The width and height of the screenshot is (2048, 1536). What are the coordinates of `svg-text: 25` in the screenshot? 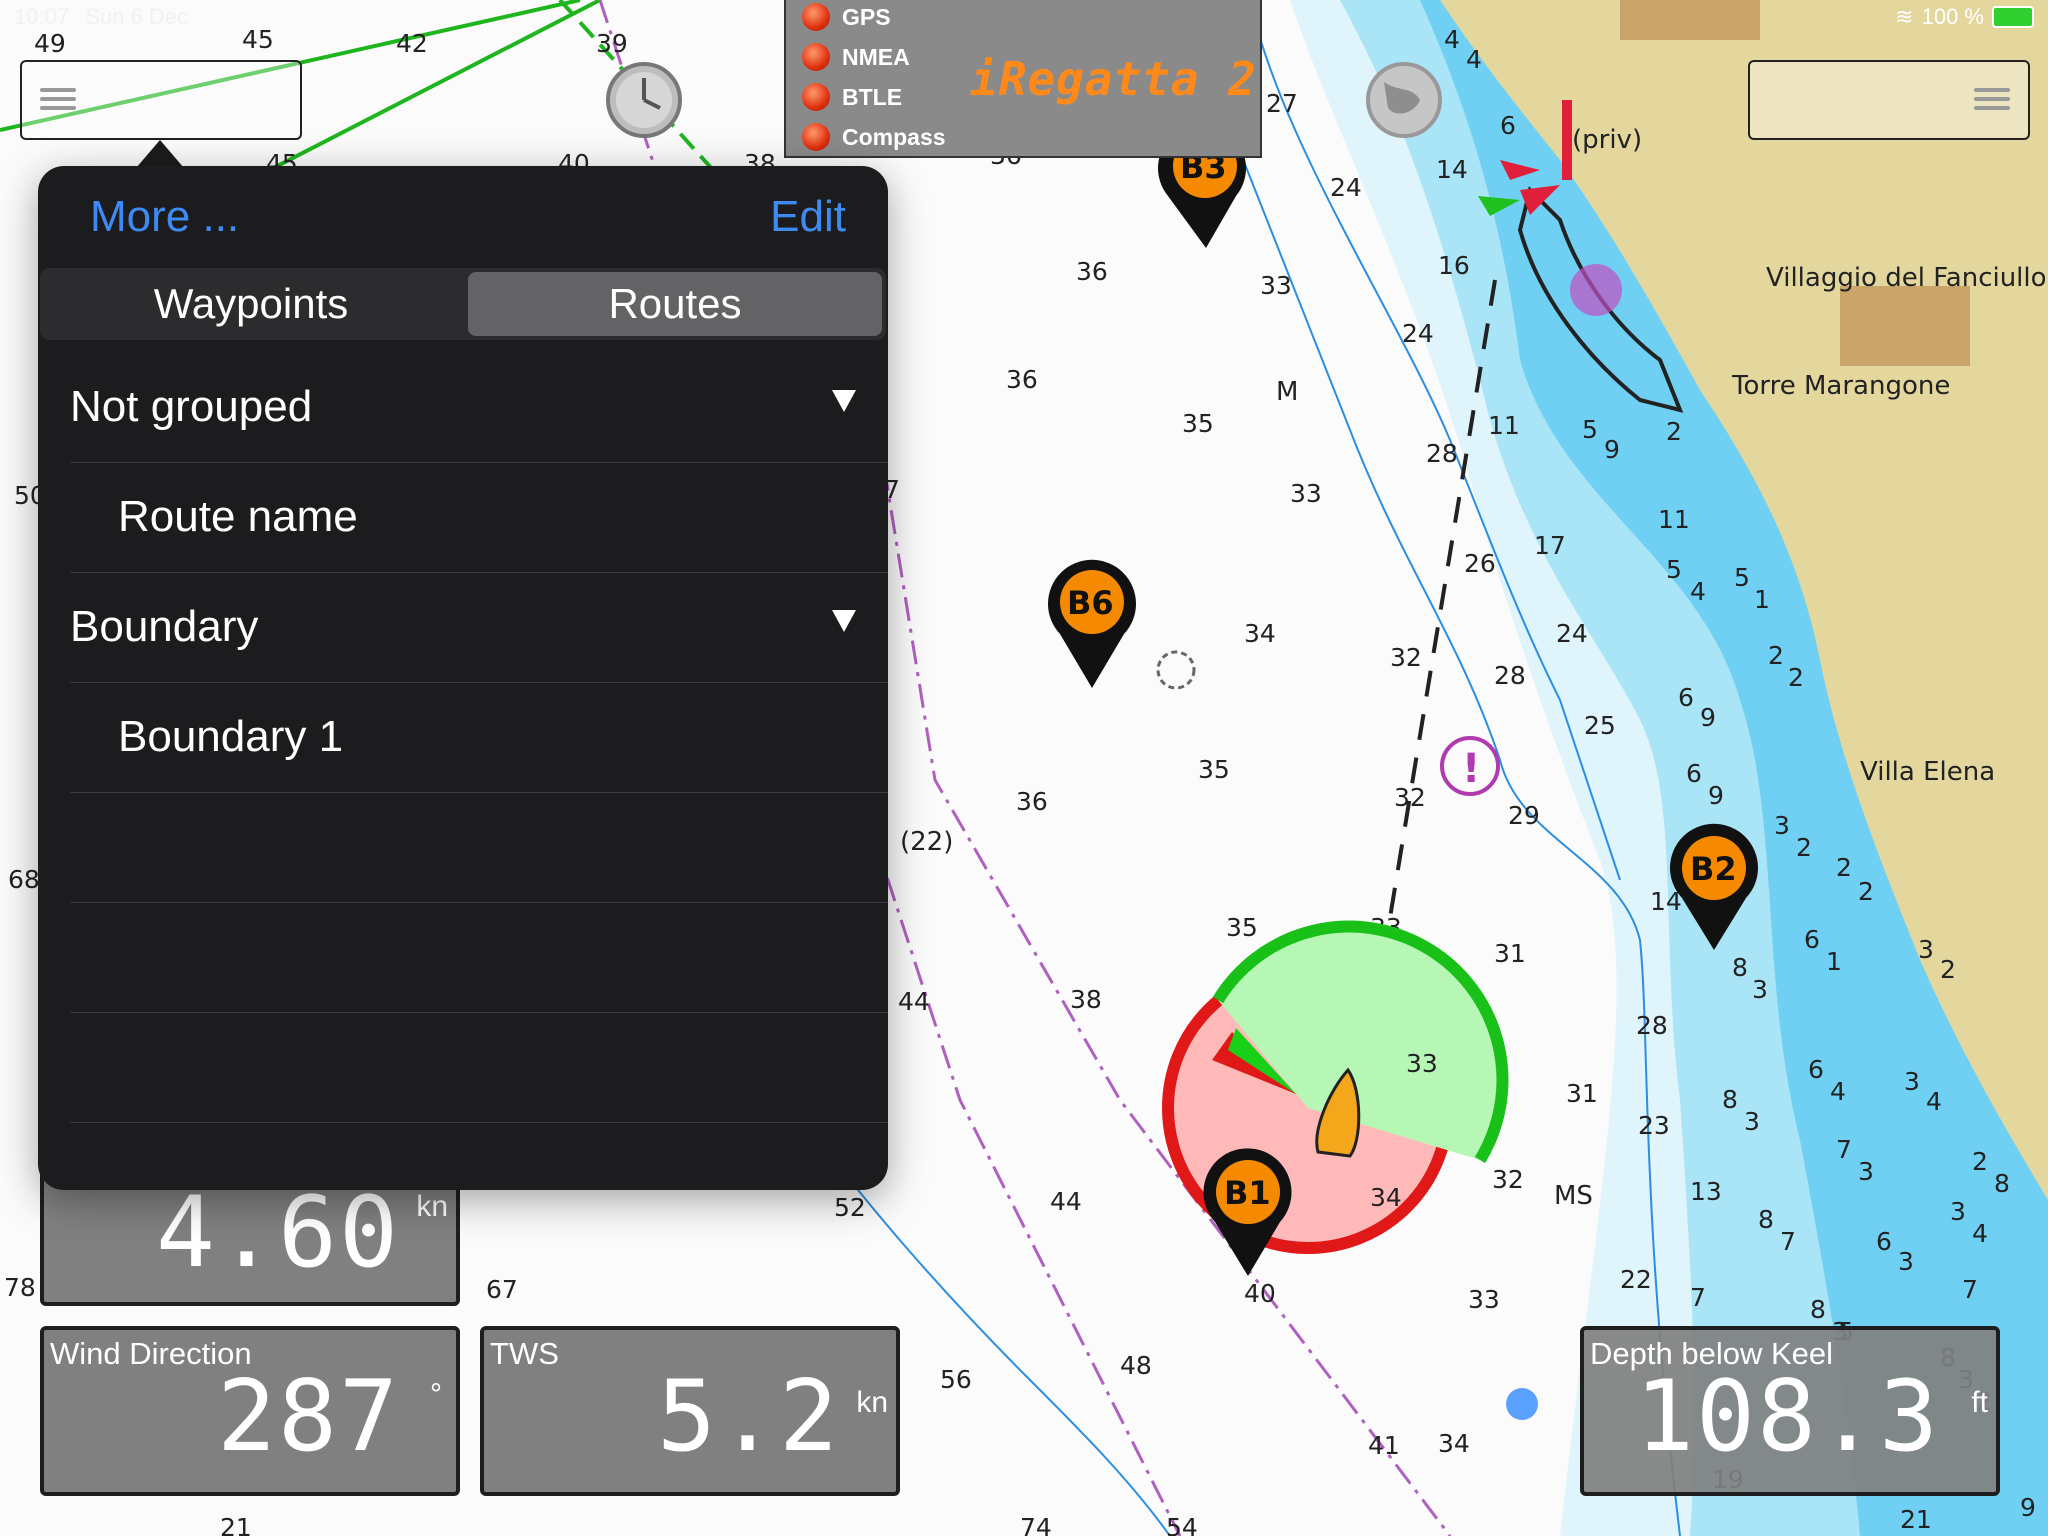 It's located at (1600, 725).